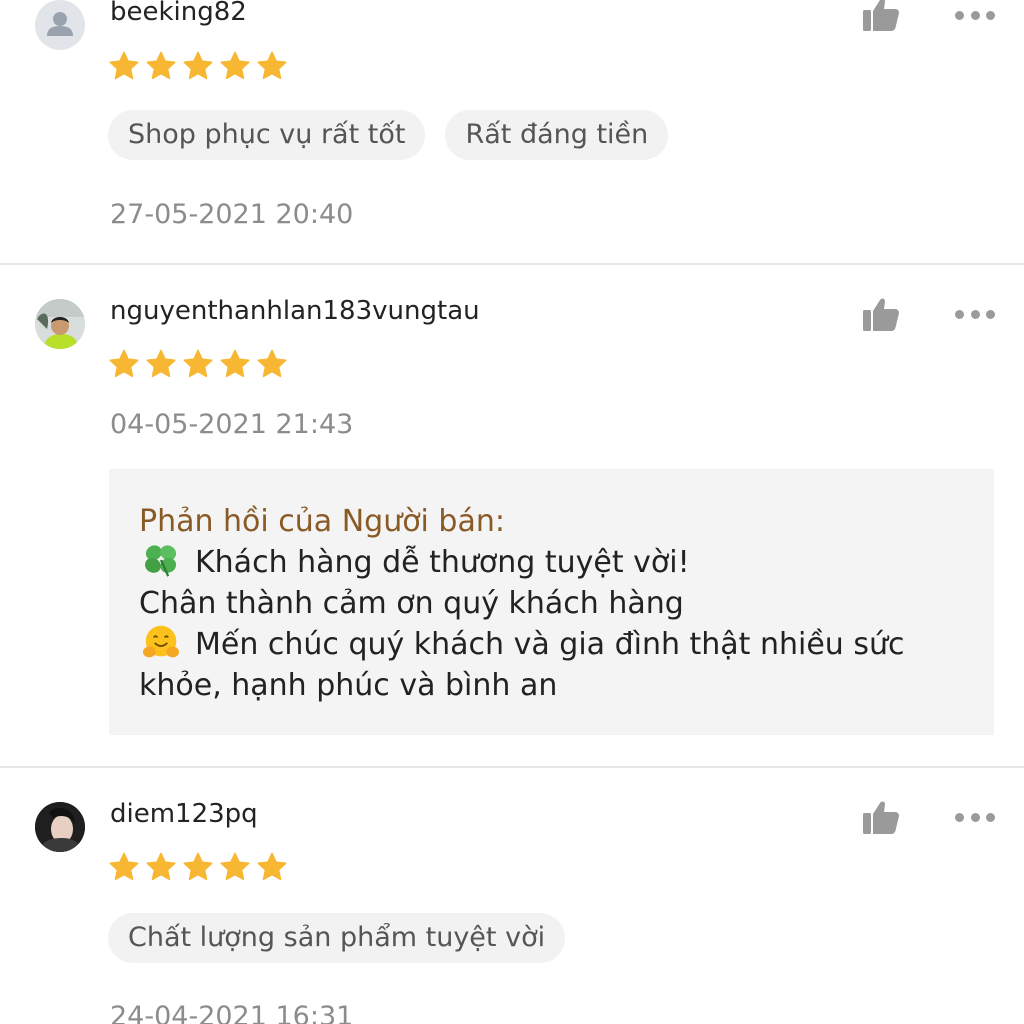  I want to click on default-user-icon, so click(60, 24).